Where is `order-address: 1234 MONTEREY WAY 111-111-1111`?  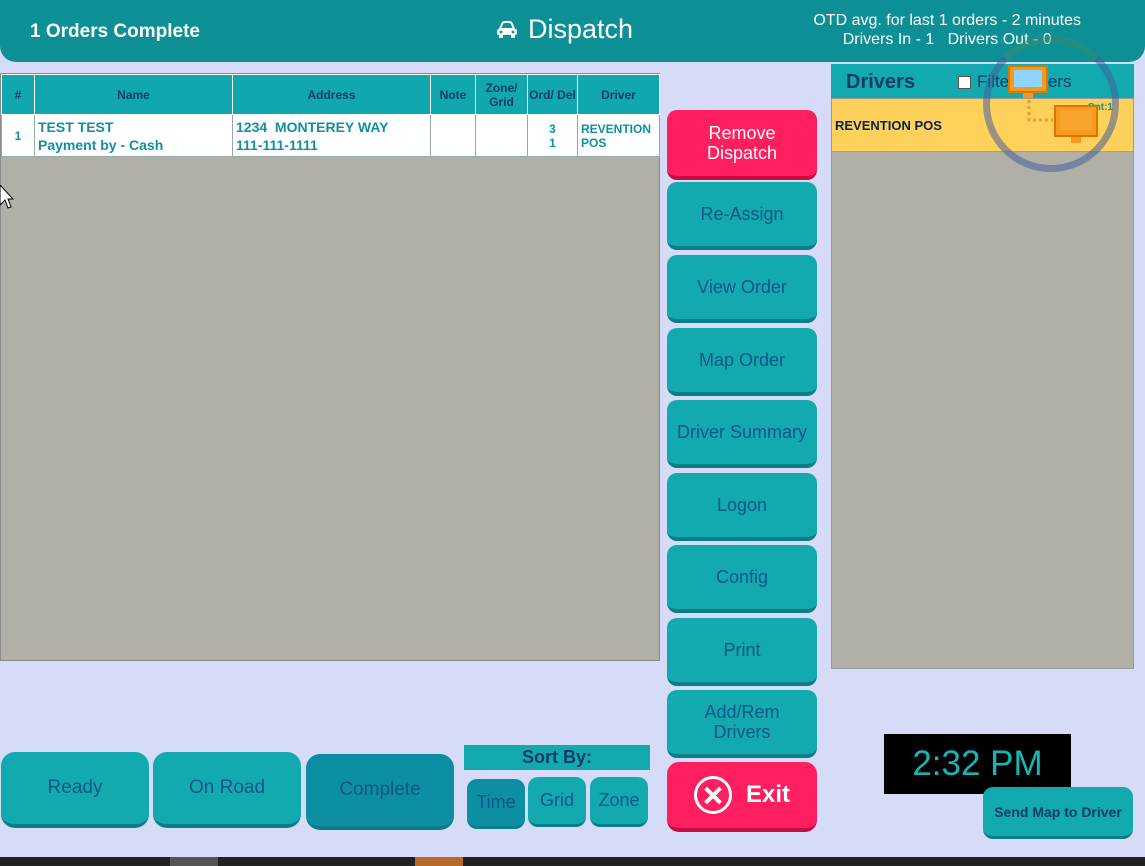 order-address: 1234 MONTEREY WAY 111-111-1111 is located at coordinates (331, 135).